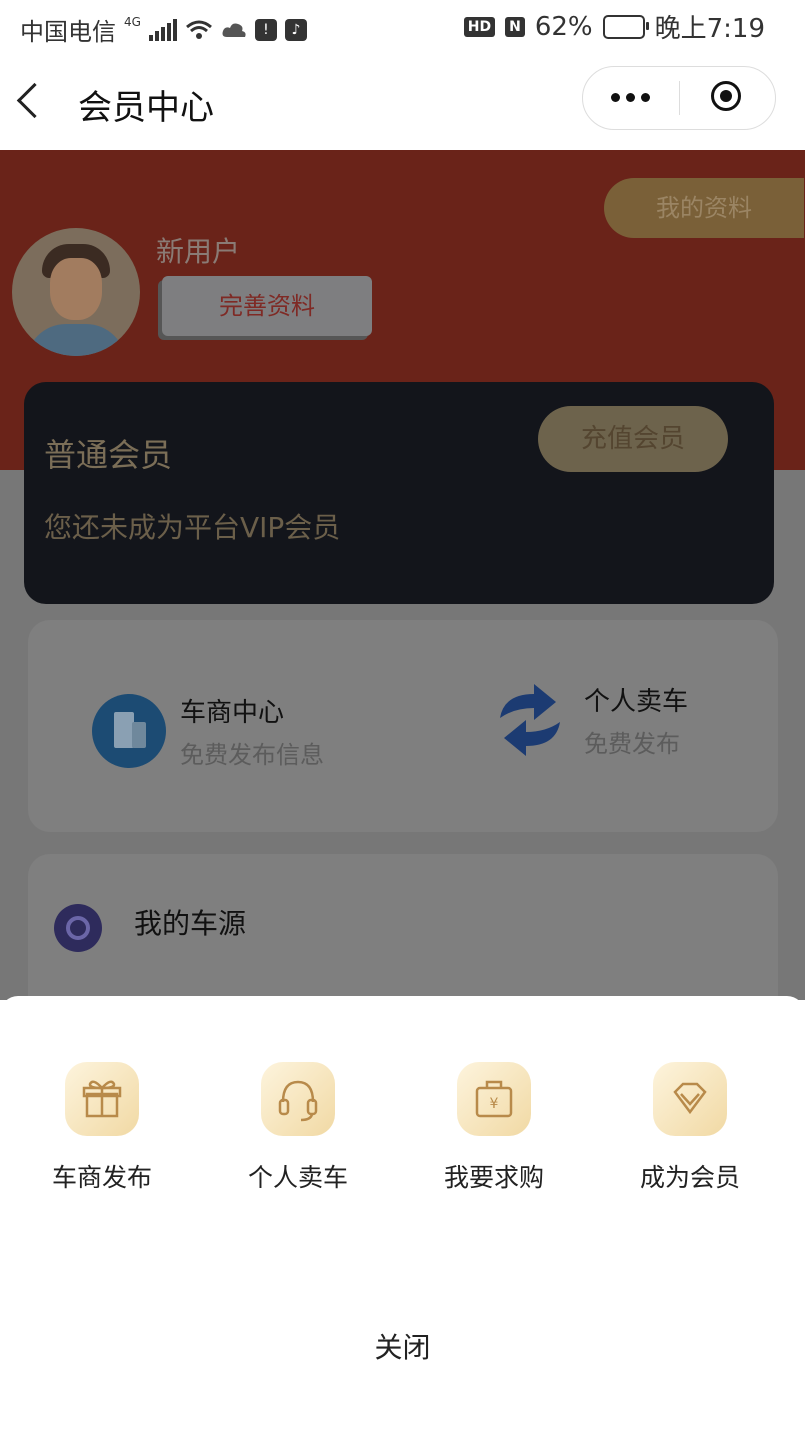 The width and height of the screenshot is (805, 1432). What do you see at coordinates (297, 1177) in the screenshot?
I see `action-label: 个人卖车` at bounding box center [297, 1177].